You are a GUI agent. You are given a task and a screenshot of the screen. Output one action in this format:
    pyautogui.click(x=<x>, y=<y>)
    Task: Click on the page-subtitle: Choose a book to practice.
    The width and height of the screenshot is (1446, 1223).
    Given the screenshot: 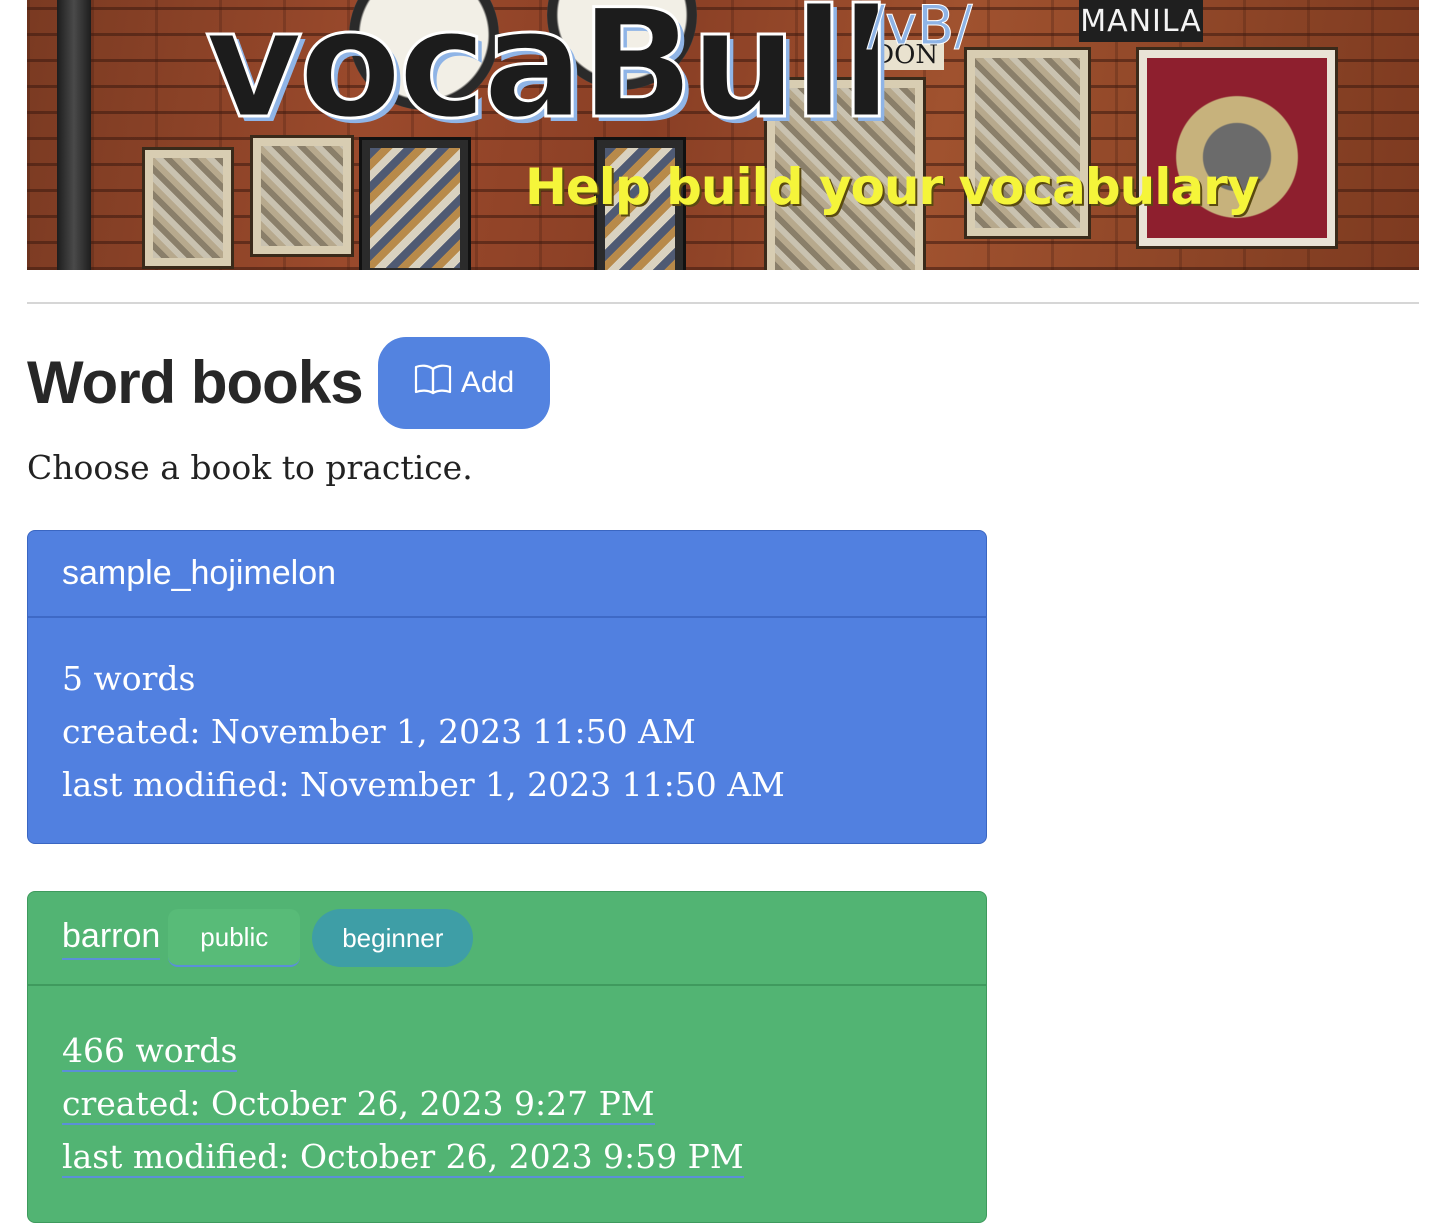 What is the action you would take?
    pyautogui.click(x=250, y=467)
    